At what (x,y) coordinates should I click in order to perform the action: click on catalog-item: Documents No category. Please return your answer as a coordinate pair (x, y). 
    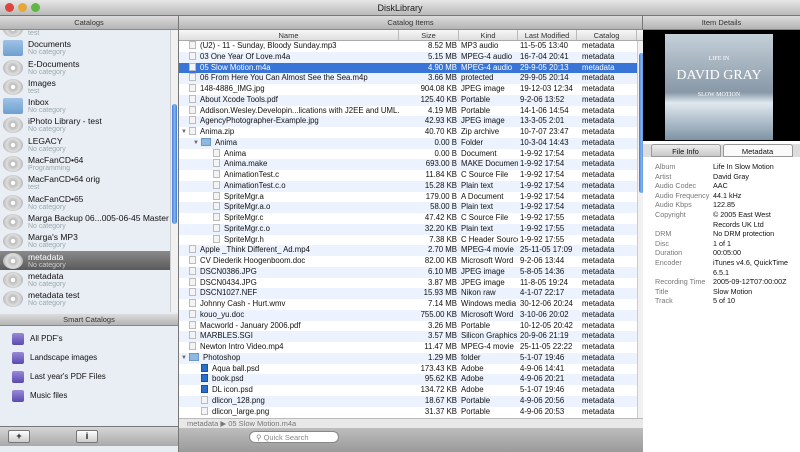
    Looking at the image, I should click on (85, 47).